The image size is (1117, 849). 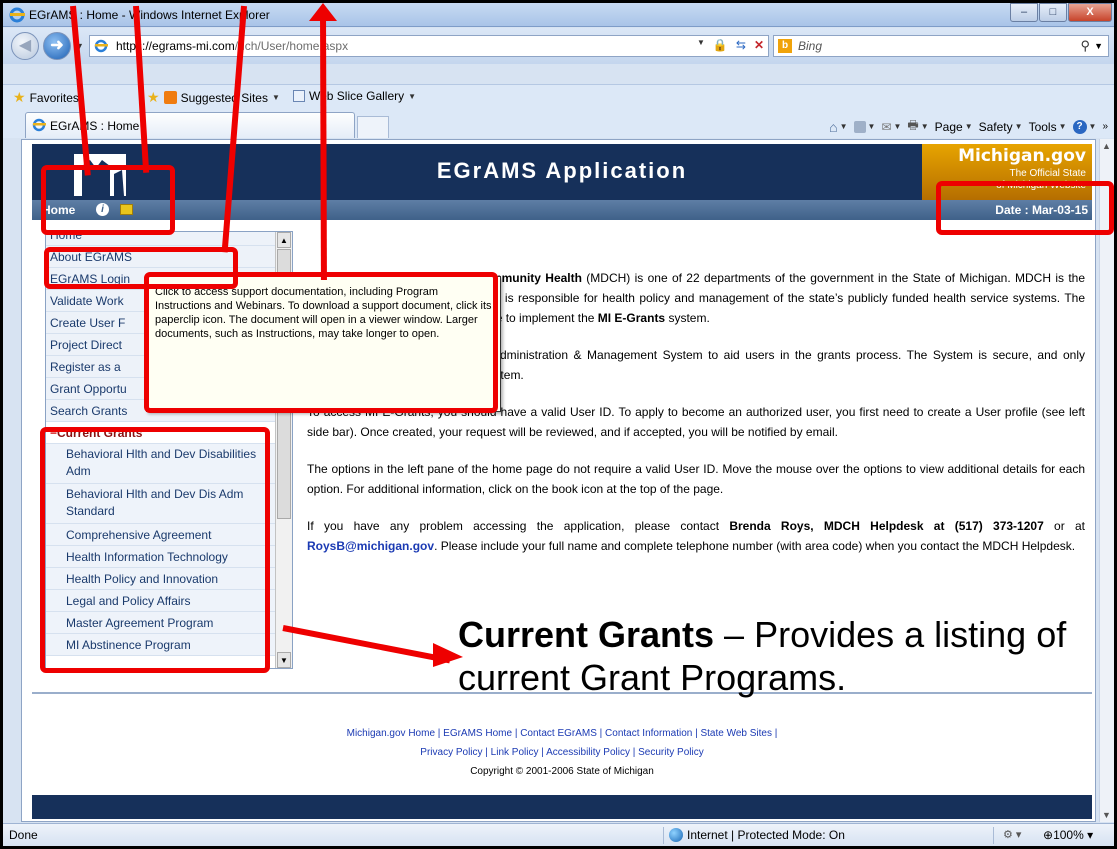 What do you see at coordinates (153, 97) in the screenshot?
I see `add-favorite-icon: ★` at bounding box center [153, 97].